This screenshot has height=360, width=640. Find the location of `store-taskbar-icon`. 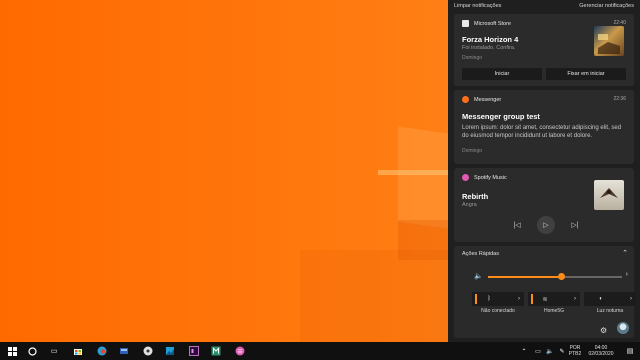

store-taskbar-icon is located at coordinates (78, 351).